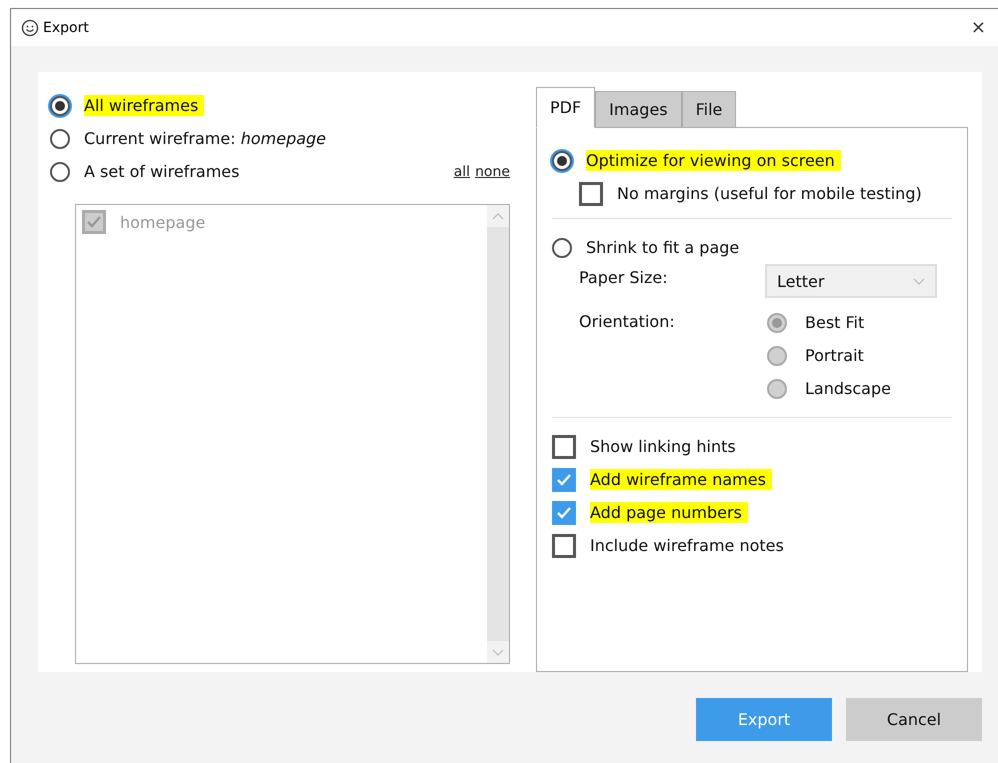 The image size is (998, 763). I want to click on tab: Images, so click(638, 109).